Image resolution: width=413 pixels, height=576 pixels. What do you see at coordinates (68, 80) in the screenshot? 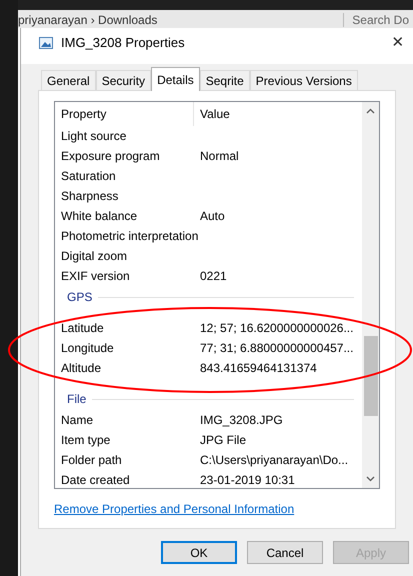
I see `tab: General` at bounding box center [68, 80].